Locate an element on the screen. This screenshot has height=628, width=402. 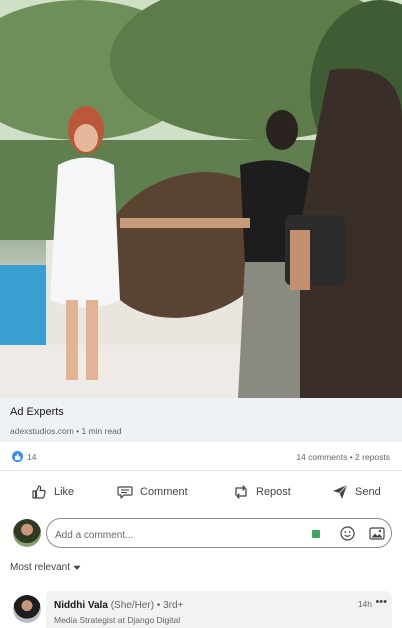
link-title: Ad Experts is located at coordinates (37, 412).